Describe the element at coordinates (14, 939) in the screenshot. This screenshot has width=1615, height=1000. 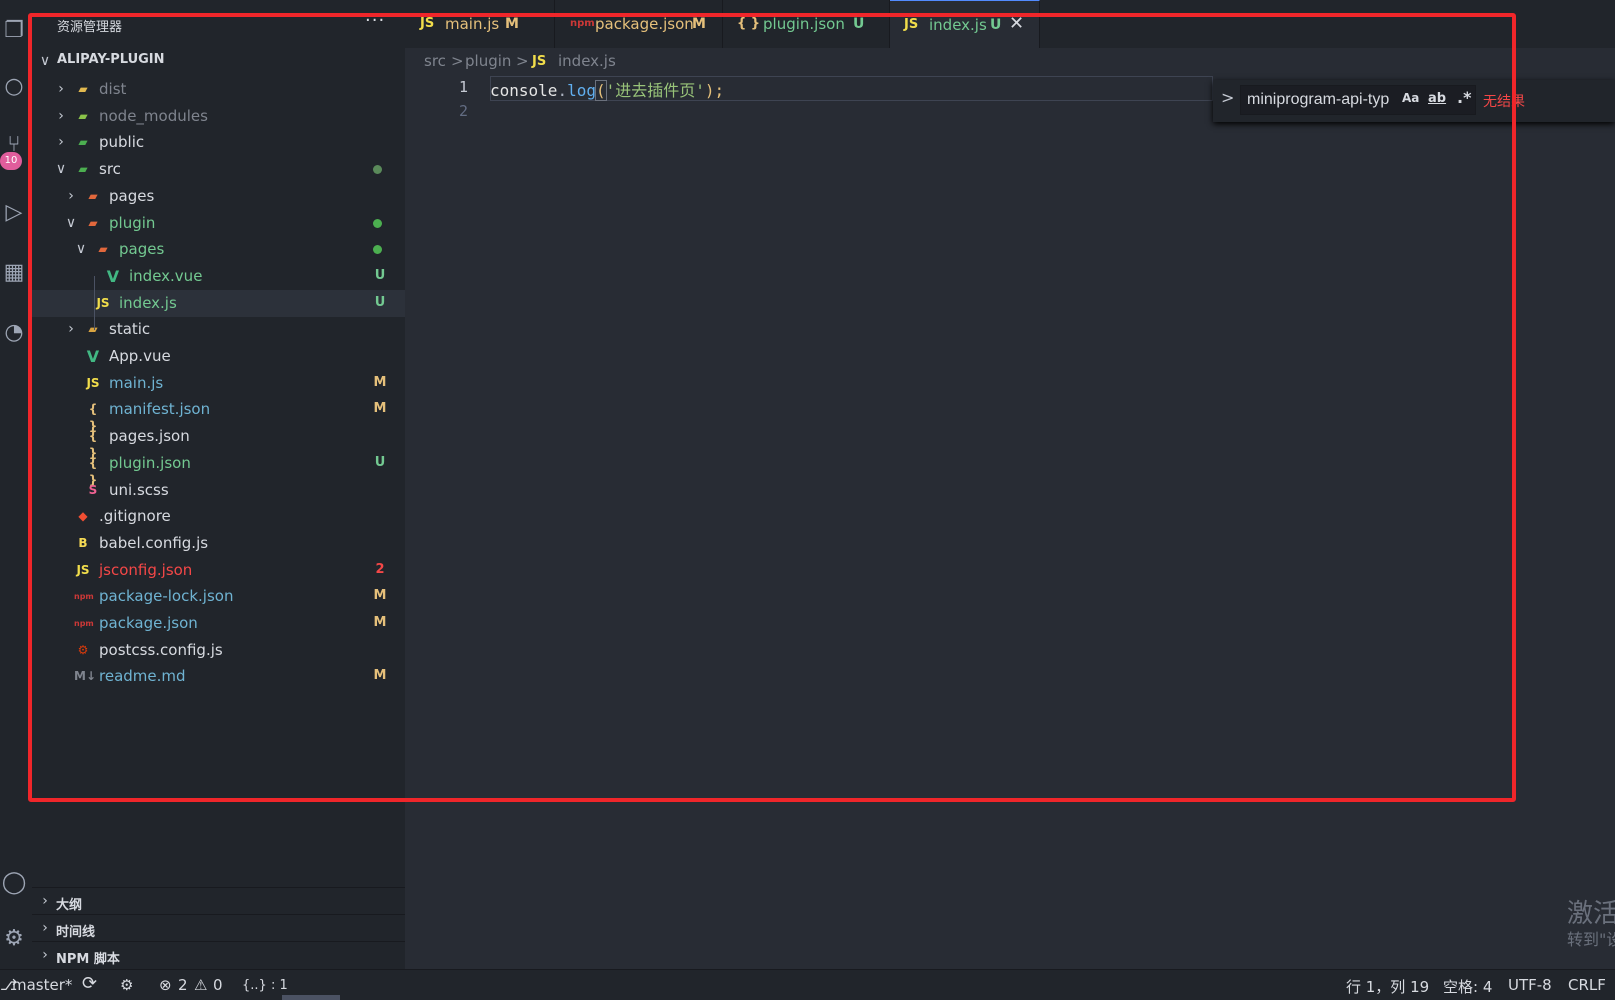
I see `settings-gear-icon: ⚙` at that location.